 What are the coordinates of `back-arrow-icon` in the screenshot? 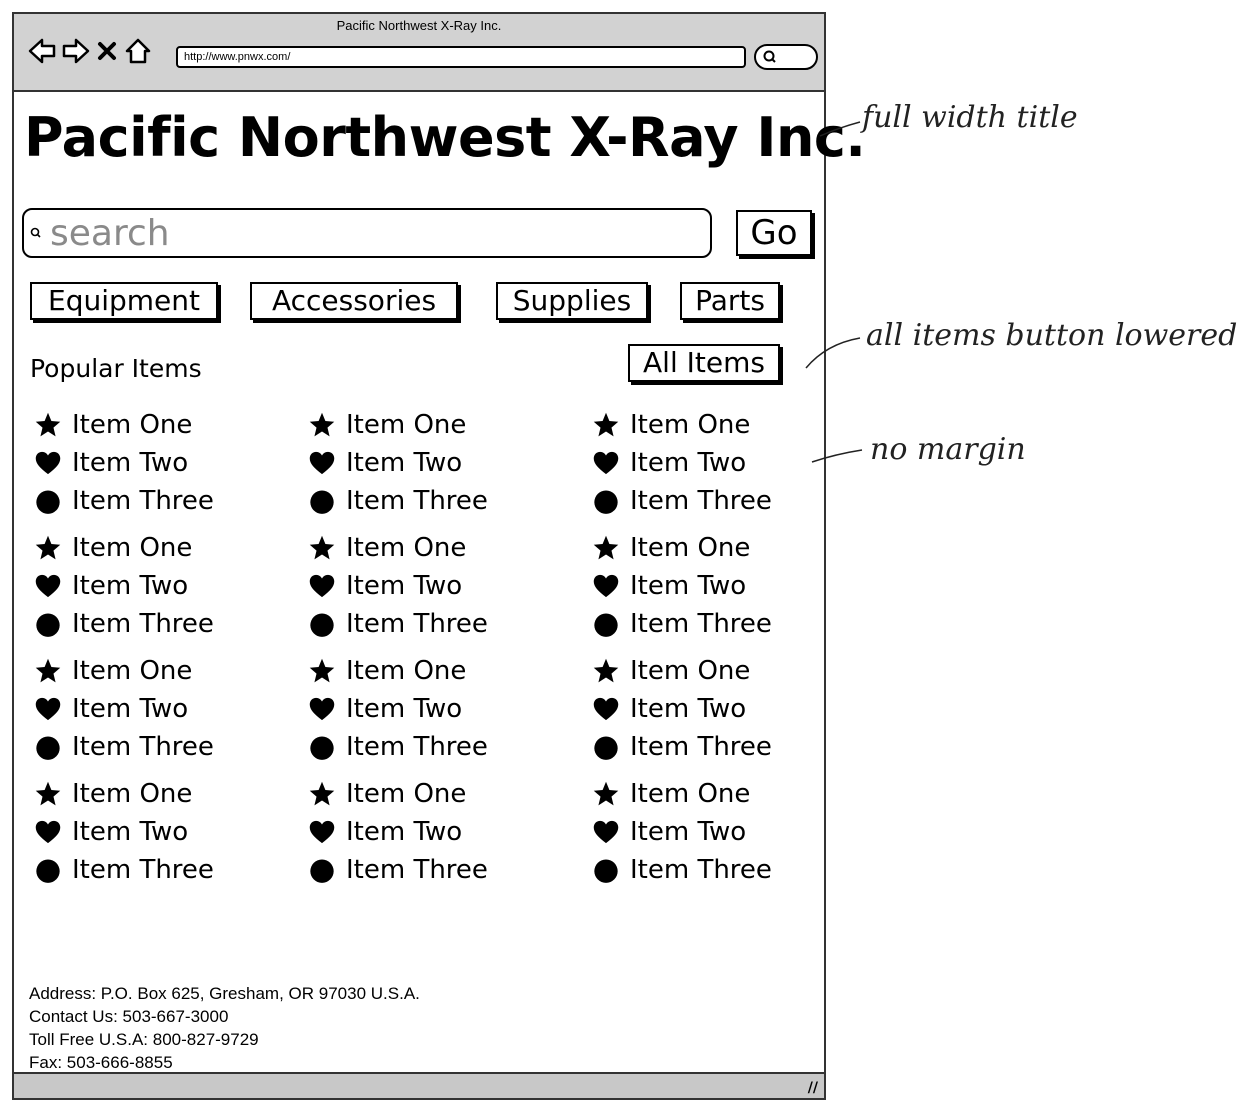 It's located at (42, 51).